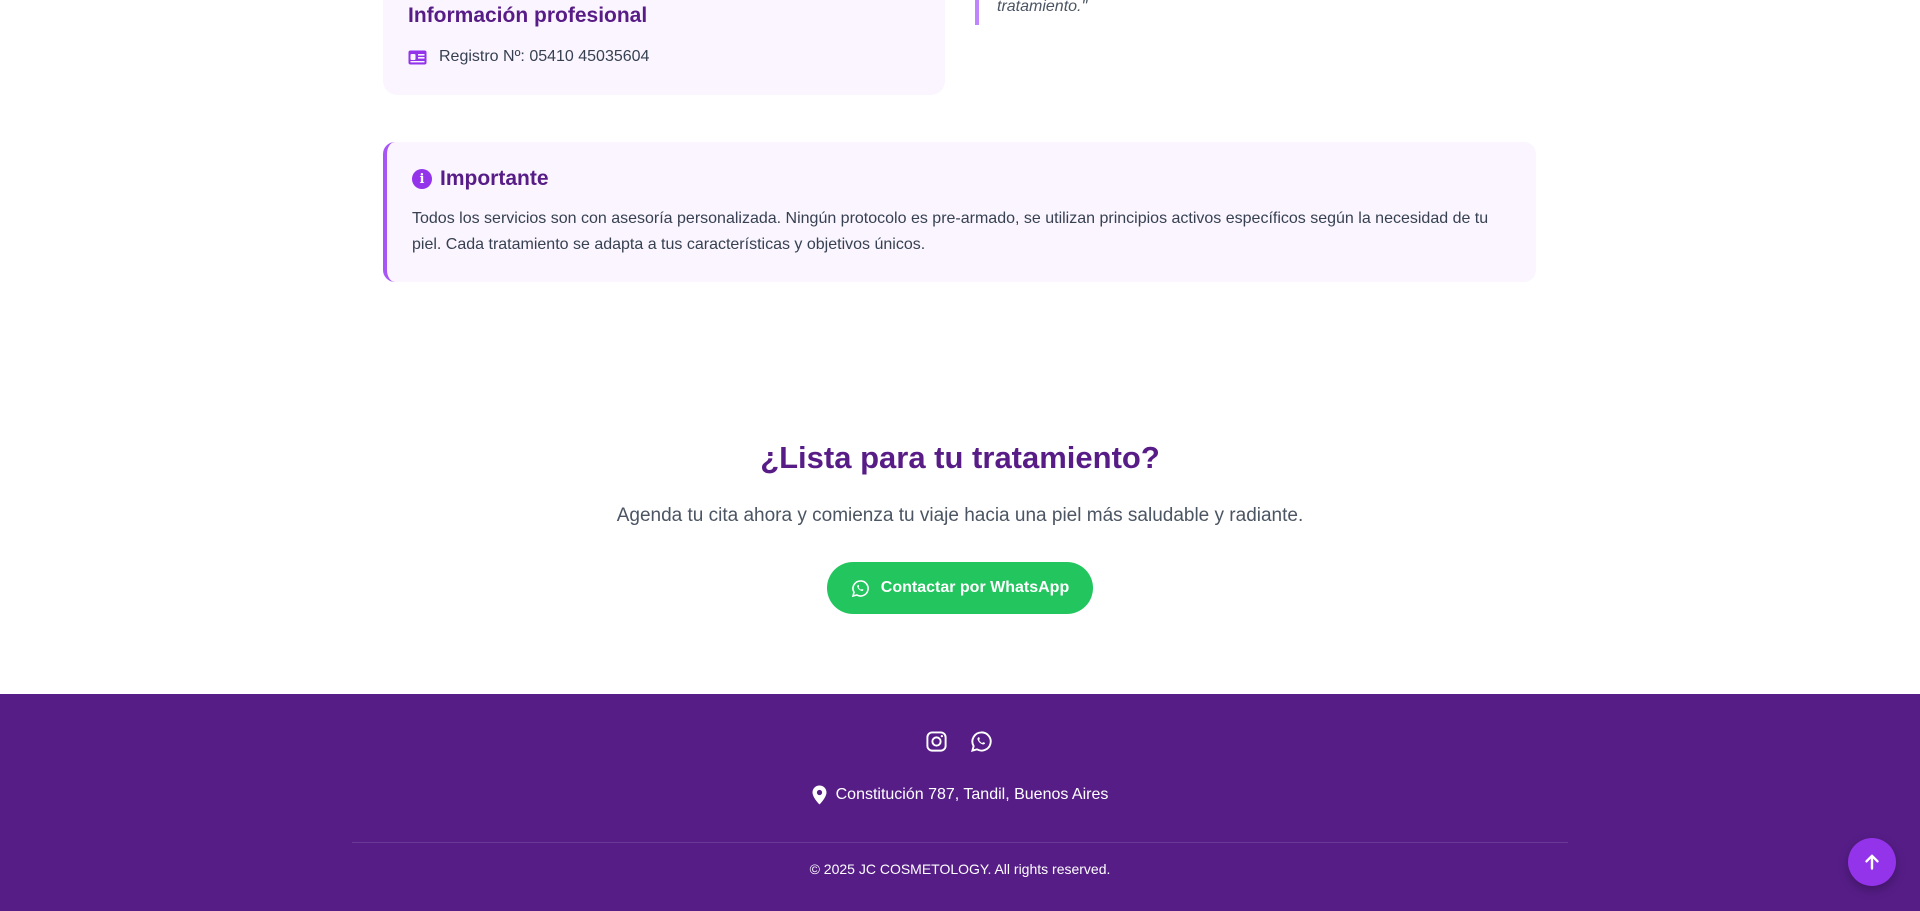 The height and width of the screenshot is (911, 1920). What do you see at coordinates (975, 587) in the screenshot?
I see `whatsapp-button-label: Contactar por WhatsApp` at bounding box center [975, 587].